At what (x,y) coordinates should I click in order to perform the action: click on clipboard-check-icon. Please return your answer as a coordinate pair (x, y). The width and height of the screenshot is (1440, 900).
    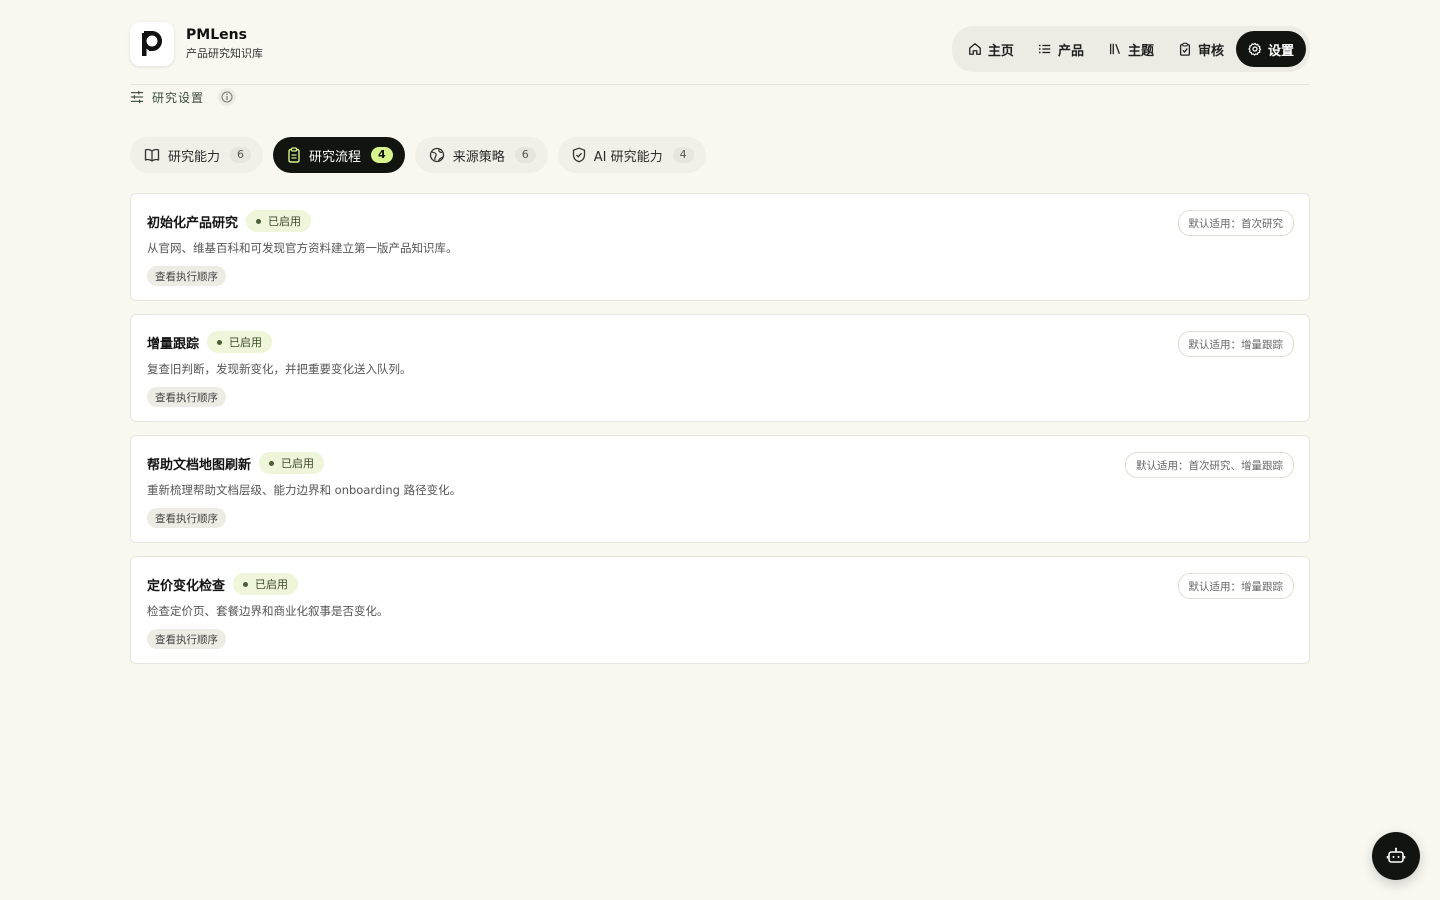
    Looking at the image, I should click on (1184, 49).